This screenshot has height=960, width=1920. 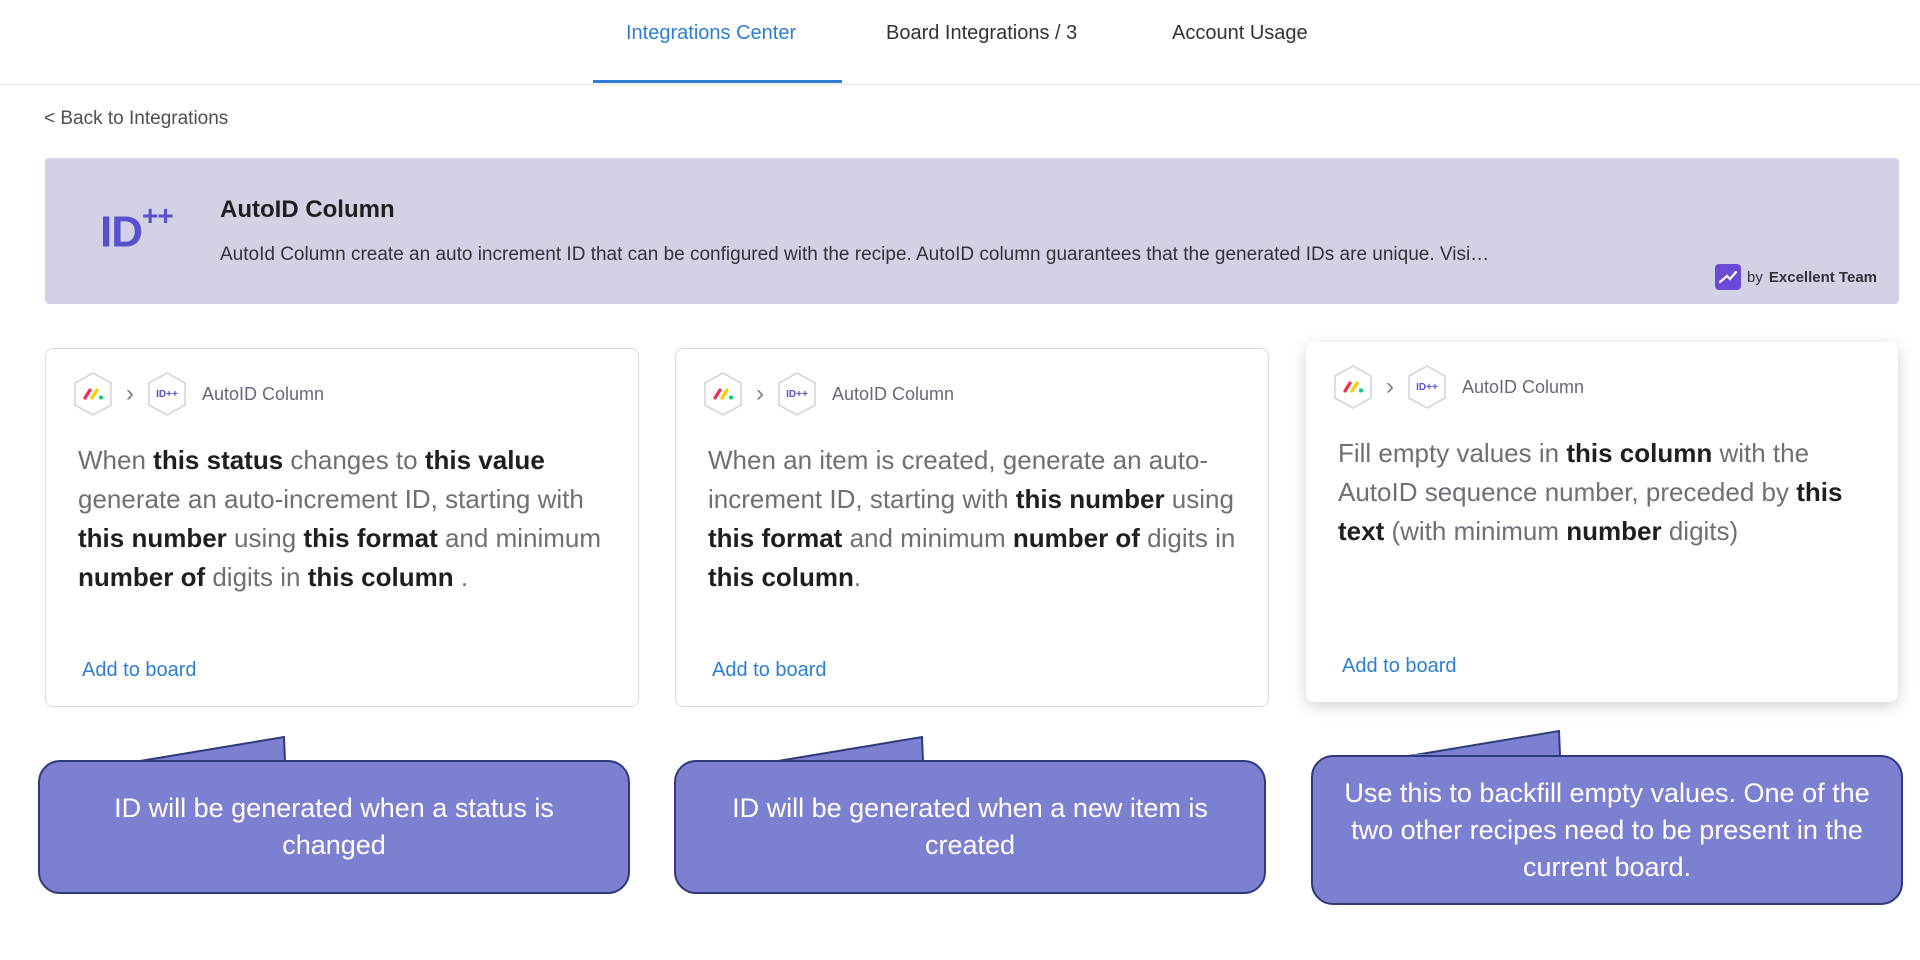 What do you see at coordinates (717, 81) in the screenshot?
I see `active-tab-indicator` at bounding box center [717, 81].